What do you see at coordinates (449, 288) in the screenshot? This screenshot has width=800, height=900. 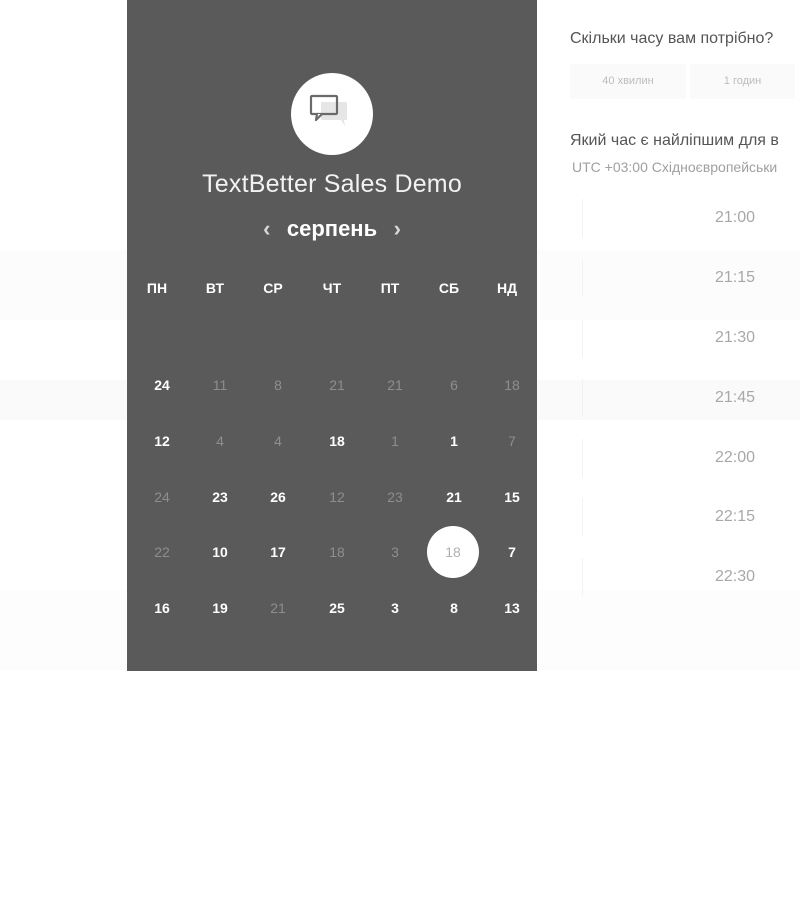 I see `weekday-label: СБ` at bounding box center [449, 288].